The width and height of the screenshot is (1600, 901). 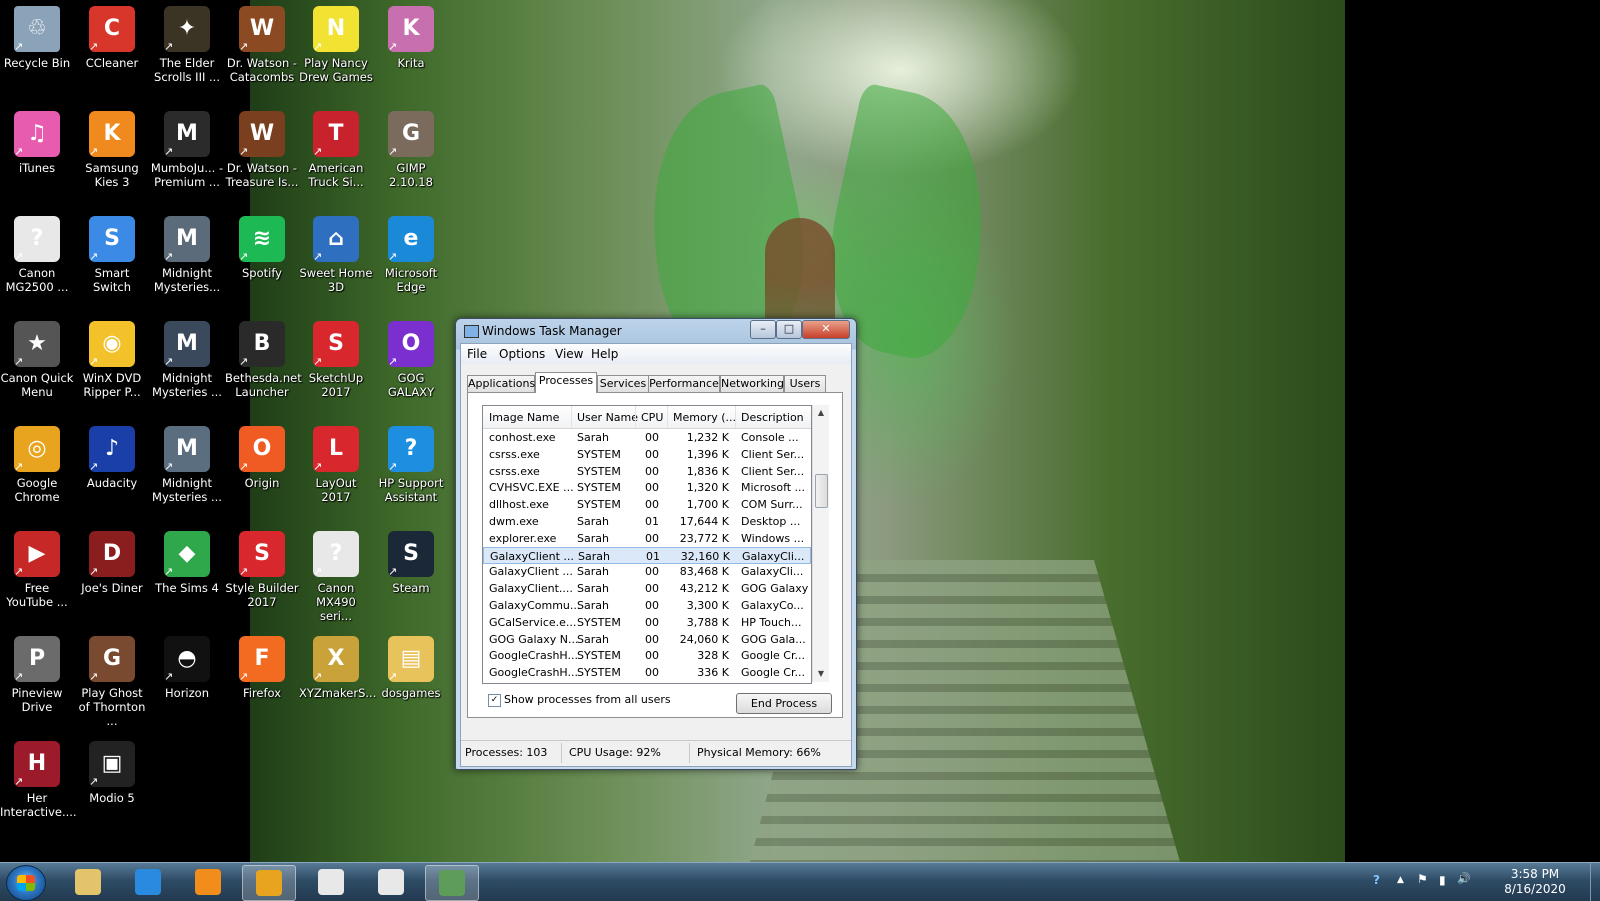 What do you see at coordinates (772, 417) in the screenshot?
I see `column-description: Description` at bounding box center [772, 417].